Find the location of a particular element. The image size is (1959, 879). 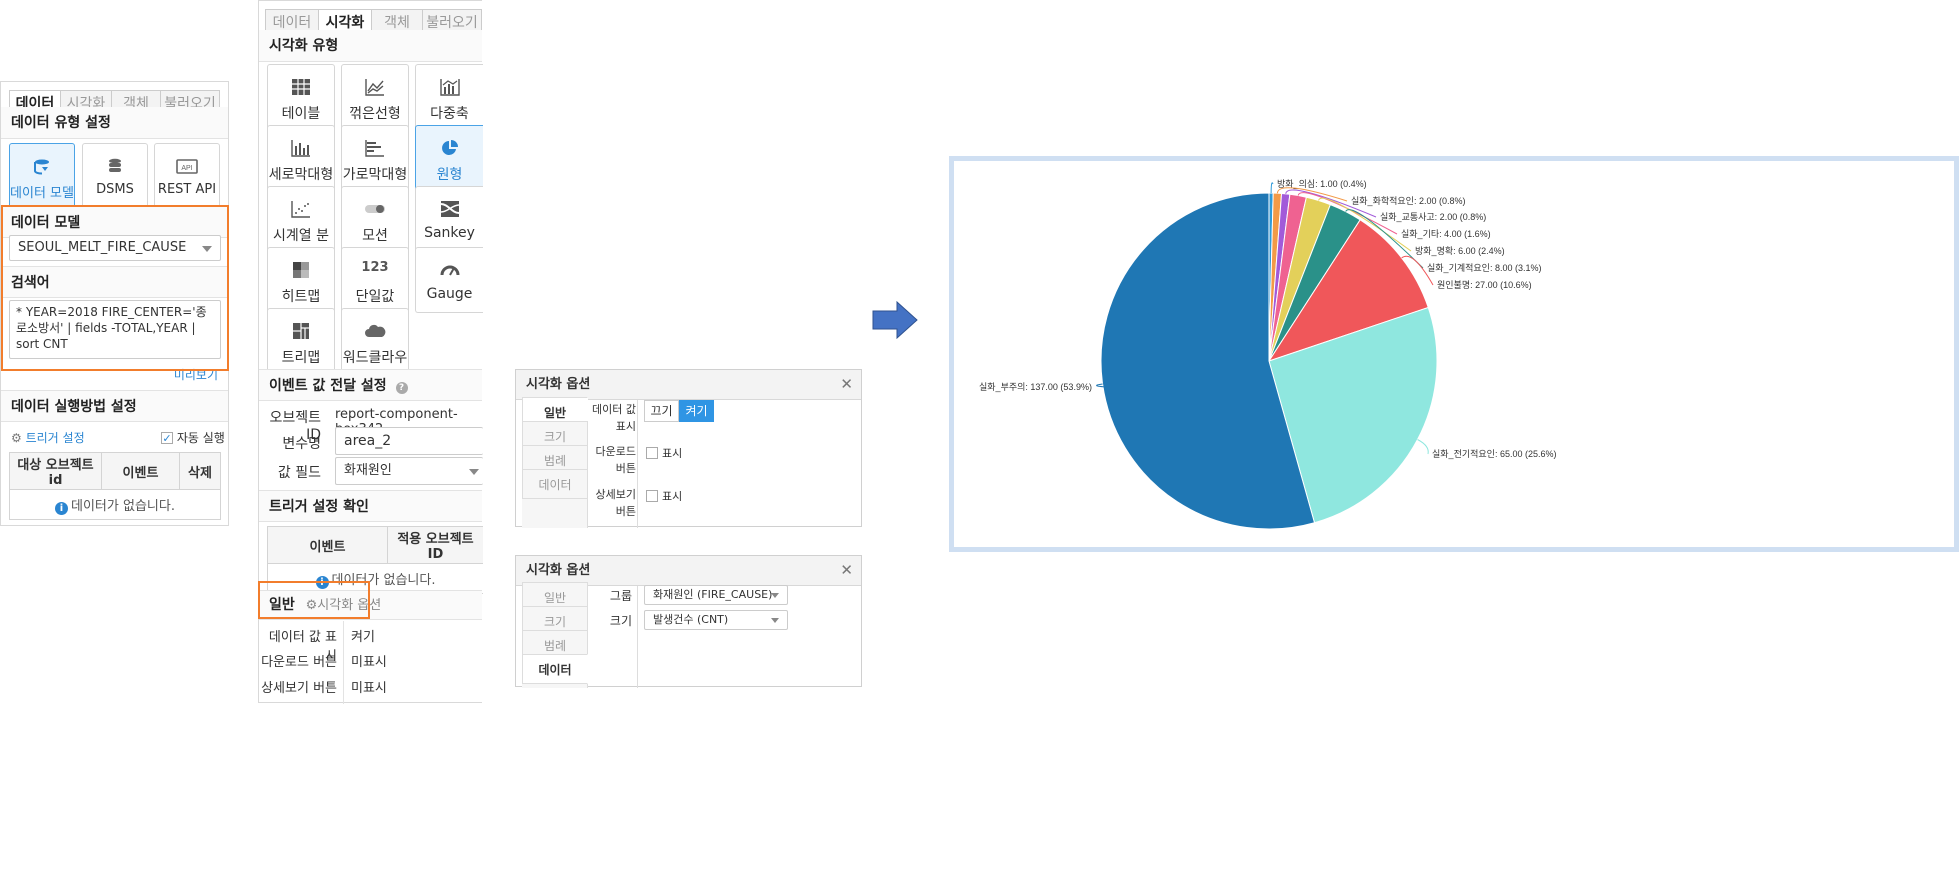

line-chart-icon is located at coordinates (374, 87).